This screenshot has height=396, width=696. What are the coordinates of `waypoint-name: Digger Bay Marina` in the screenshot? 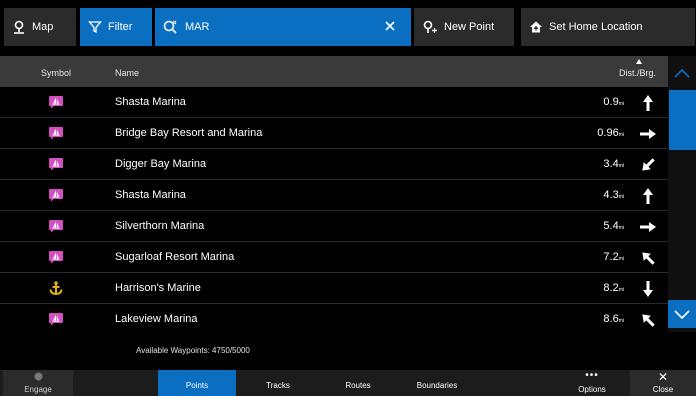 It's located at (161, 164).